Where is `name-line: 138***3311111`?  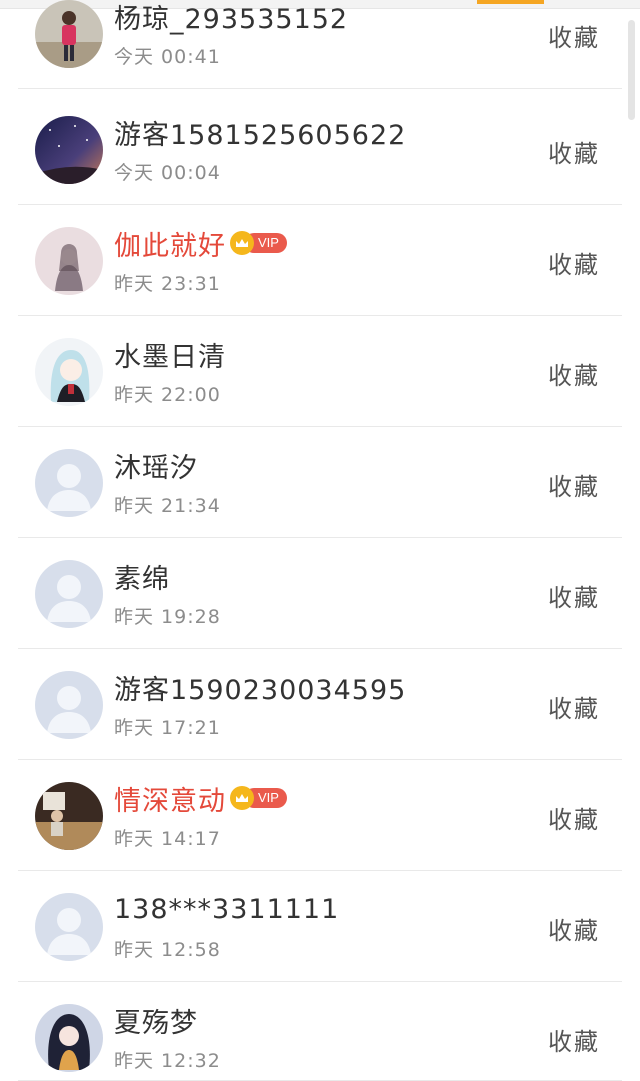
name-line: 138***3311111 is located at coordinates (226, 909).